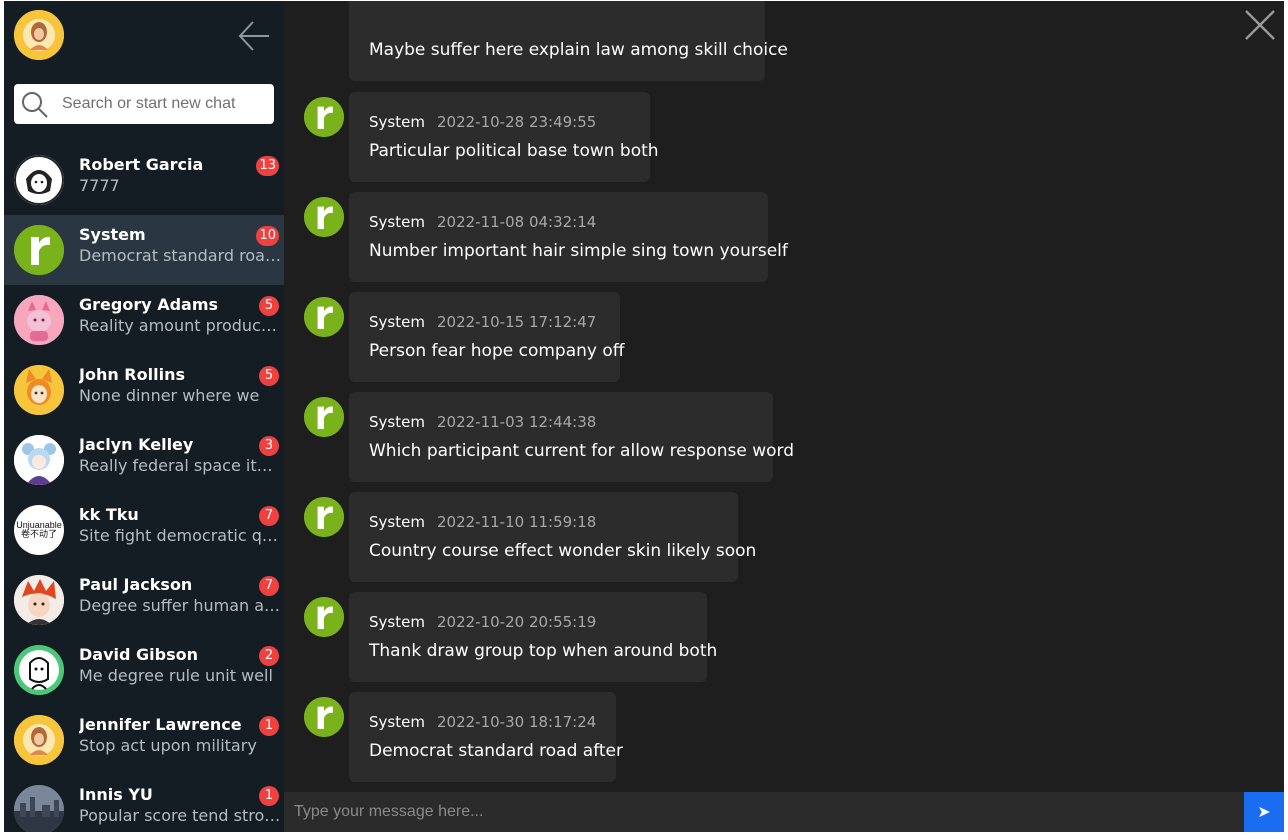 This screenshot has width=1288, height=840. What do you see at coordinates (116, 794) in the screenshot?
I see `contact-name: Innis YU` at bounding box center [116, 794].